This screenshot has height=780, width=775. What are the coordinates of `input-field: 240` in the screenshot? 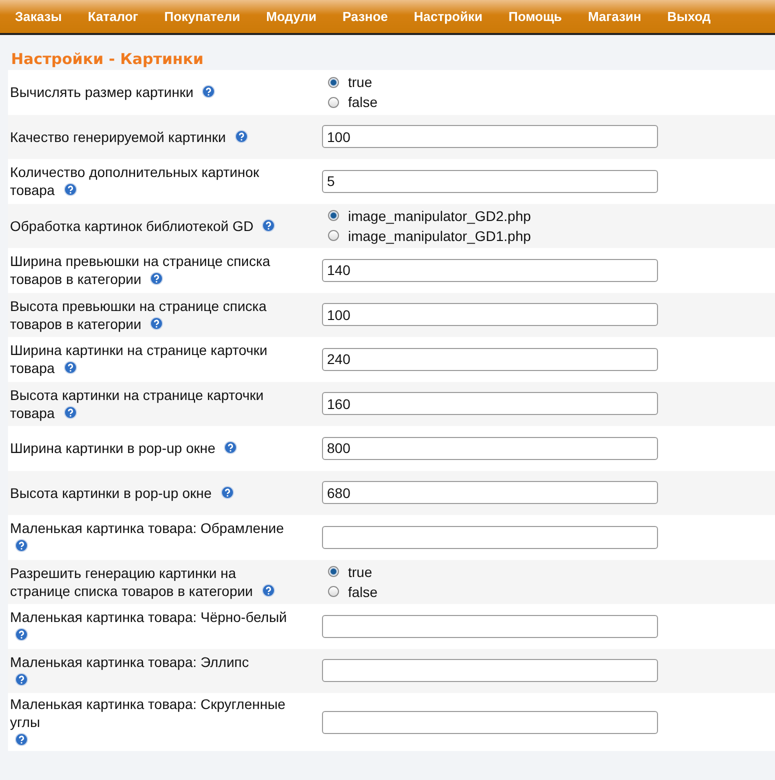 It's located at (490, 359).